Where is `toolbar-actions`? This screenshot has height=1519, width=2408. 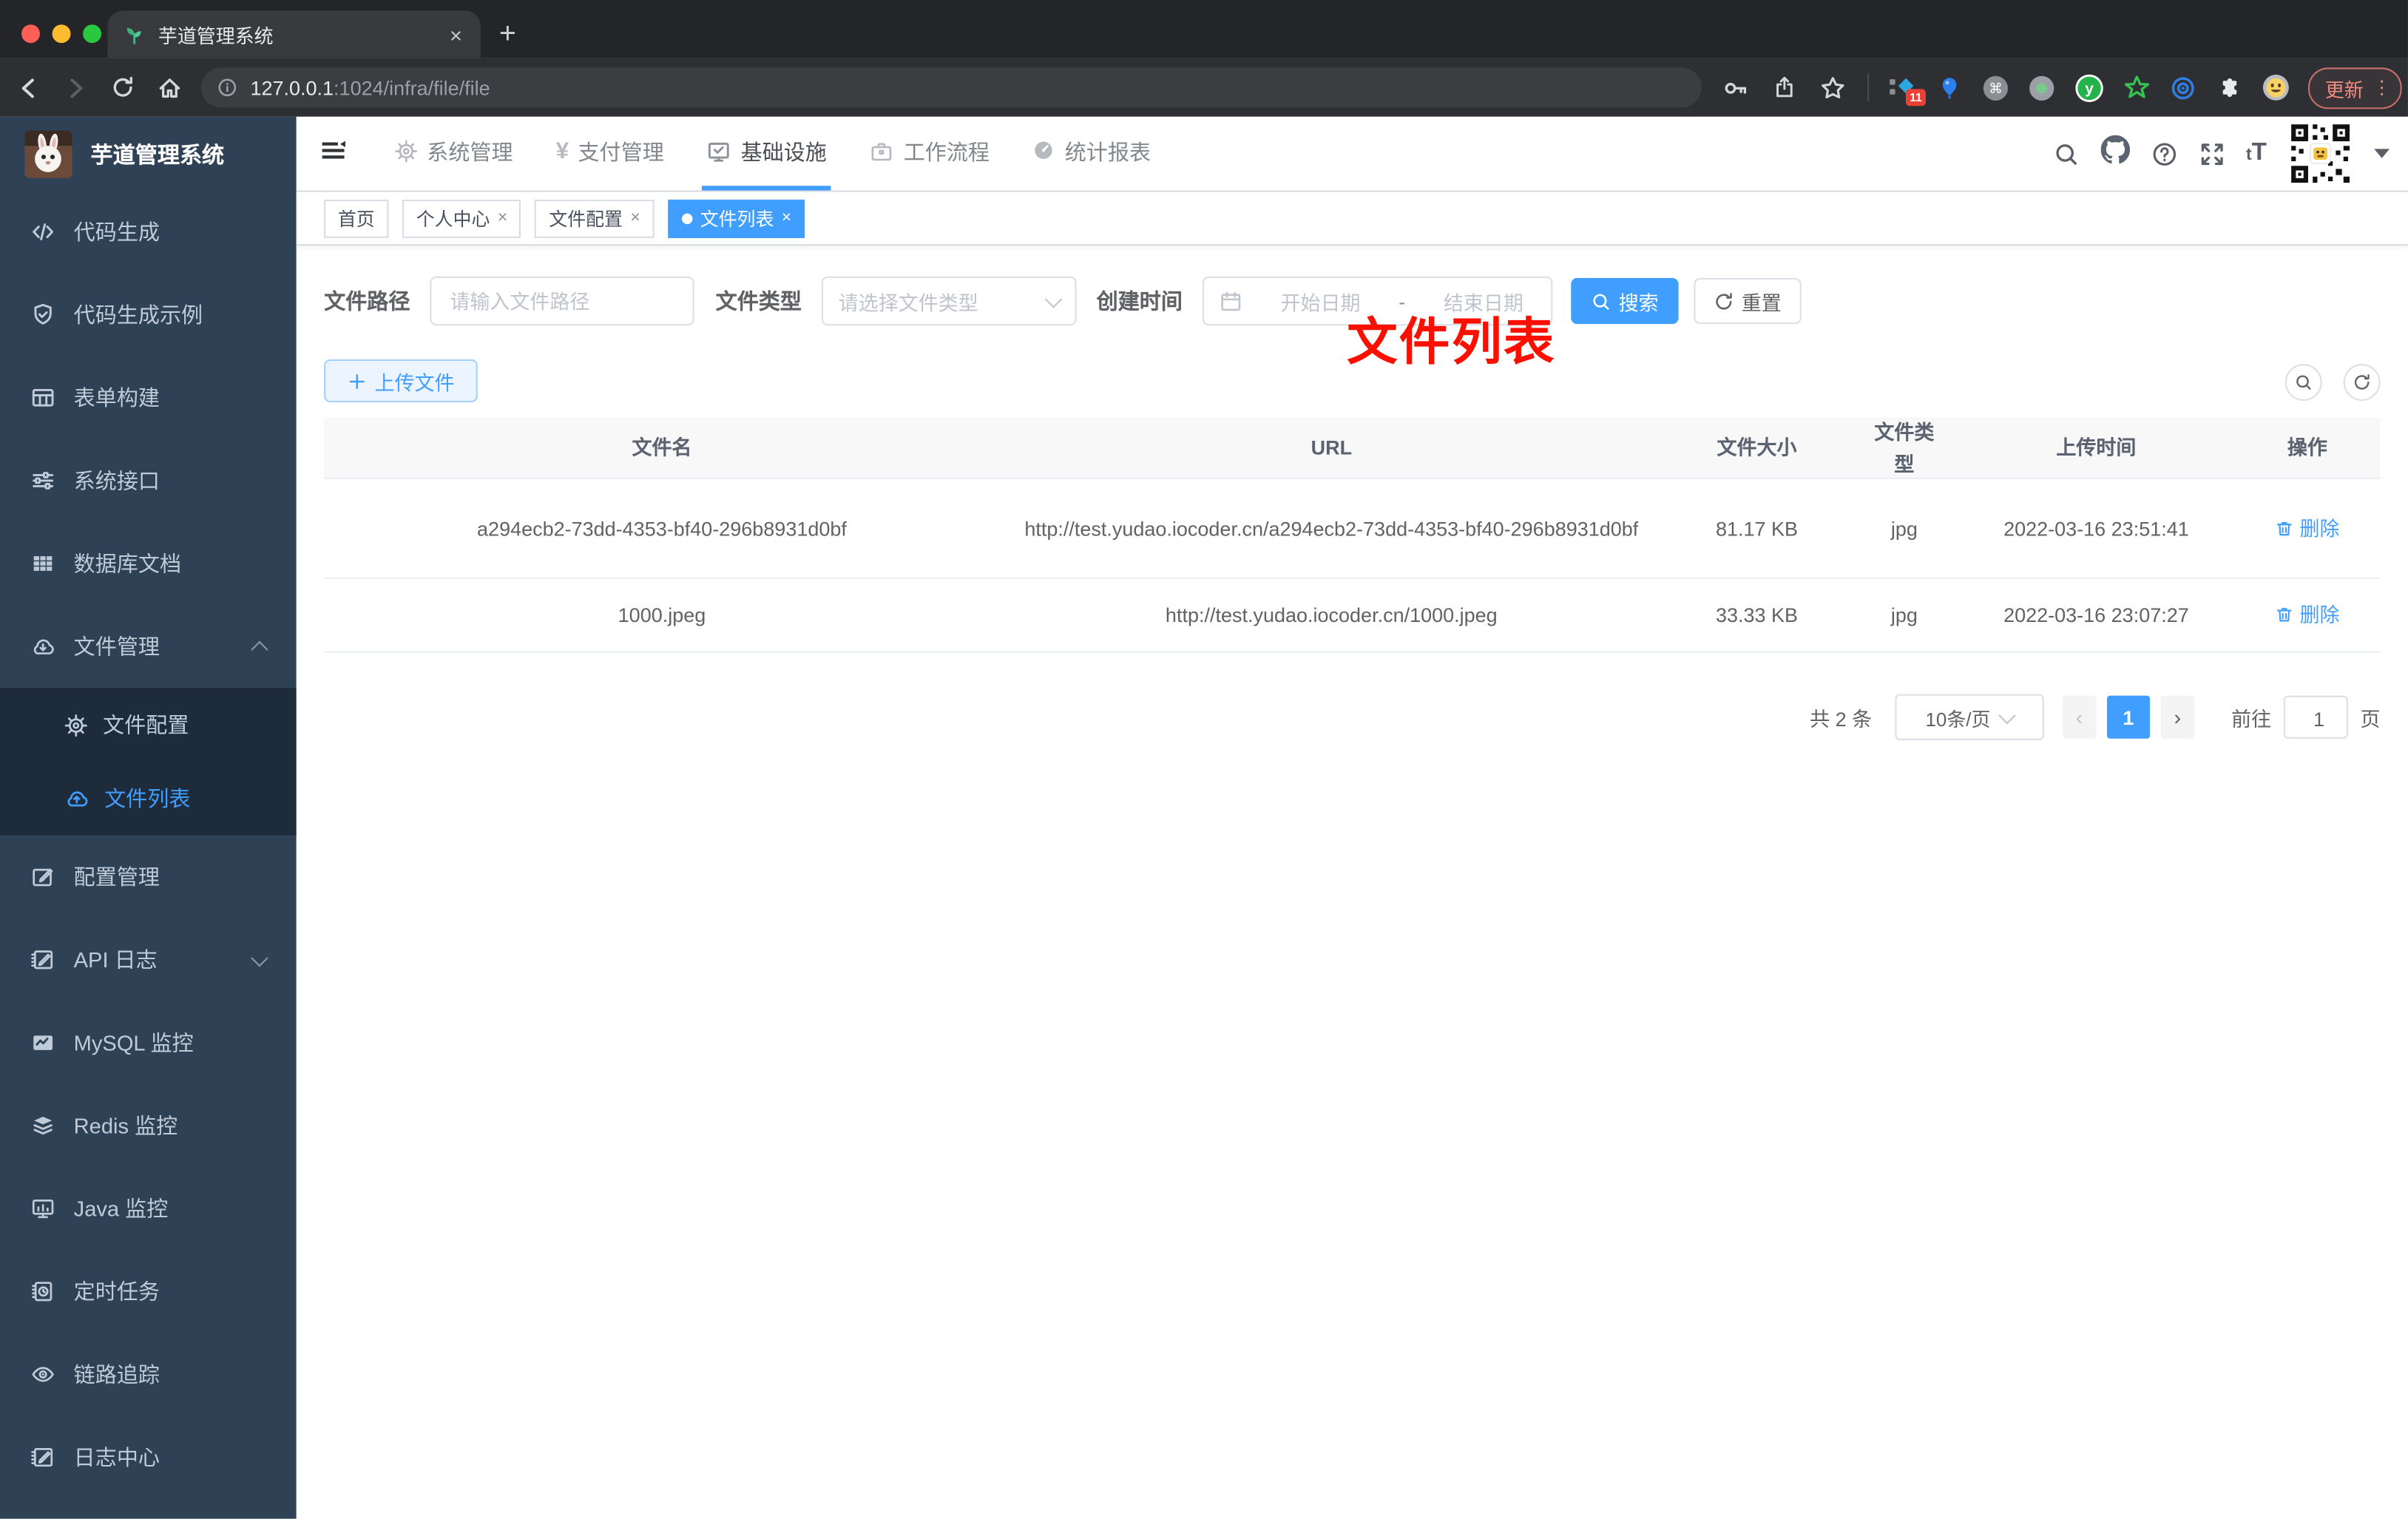
toolbar-actions is located at coordinates (1784, 88).